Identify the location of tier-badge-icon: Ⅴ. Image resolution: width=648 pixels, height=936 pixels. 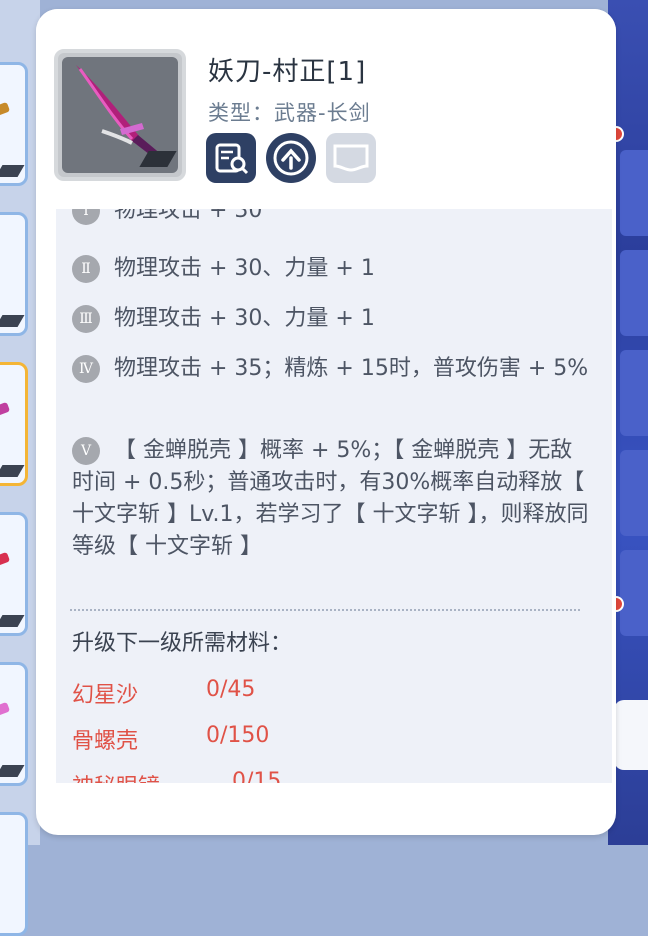
(86, 451).